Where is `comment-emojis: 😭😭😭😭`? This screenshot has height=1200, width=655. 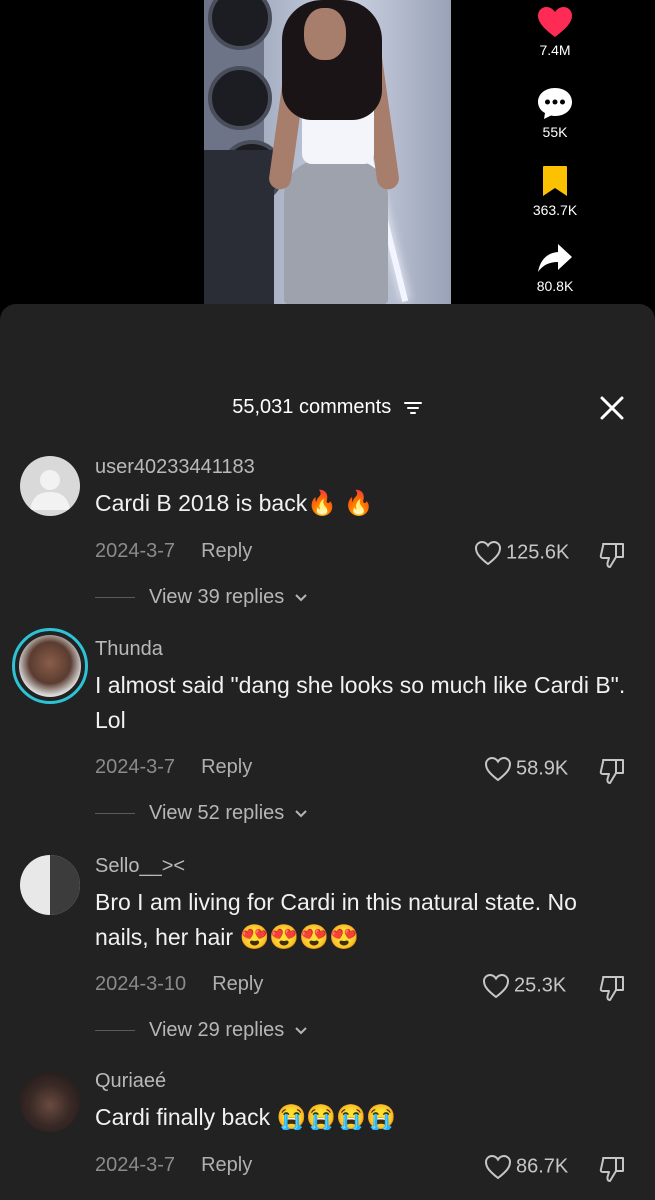
comment-emojis: 😭😭😭😭 is located at coordinates (336, 1117).